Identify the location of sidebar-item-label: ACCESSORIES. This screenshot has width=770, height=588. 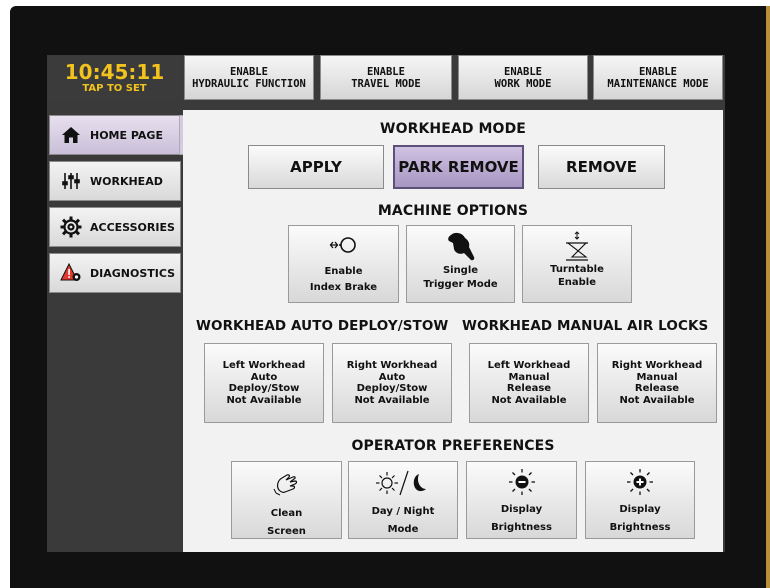
(132, 227).